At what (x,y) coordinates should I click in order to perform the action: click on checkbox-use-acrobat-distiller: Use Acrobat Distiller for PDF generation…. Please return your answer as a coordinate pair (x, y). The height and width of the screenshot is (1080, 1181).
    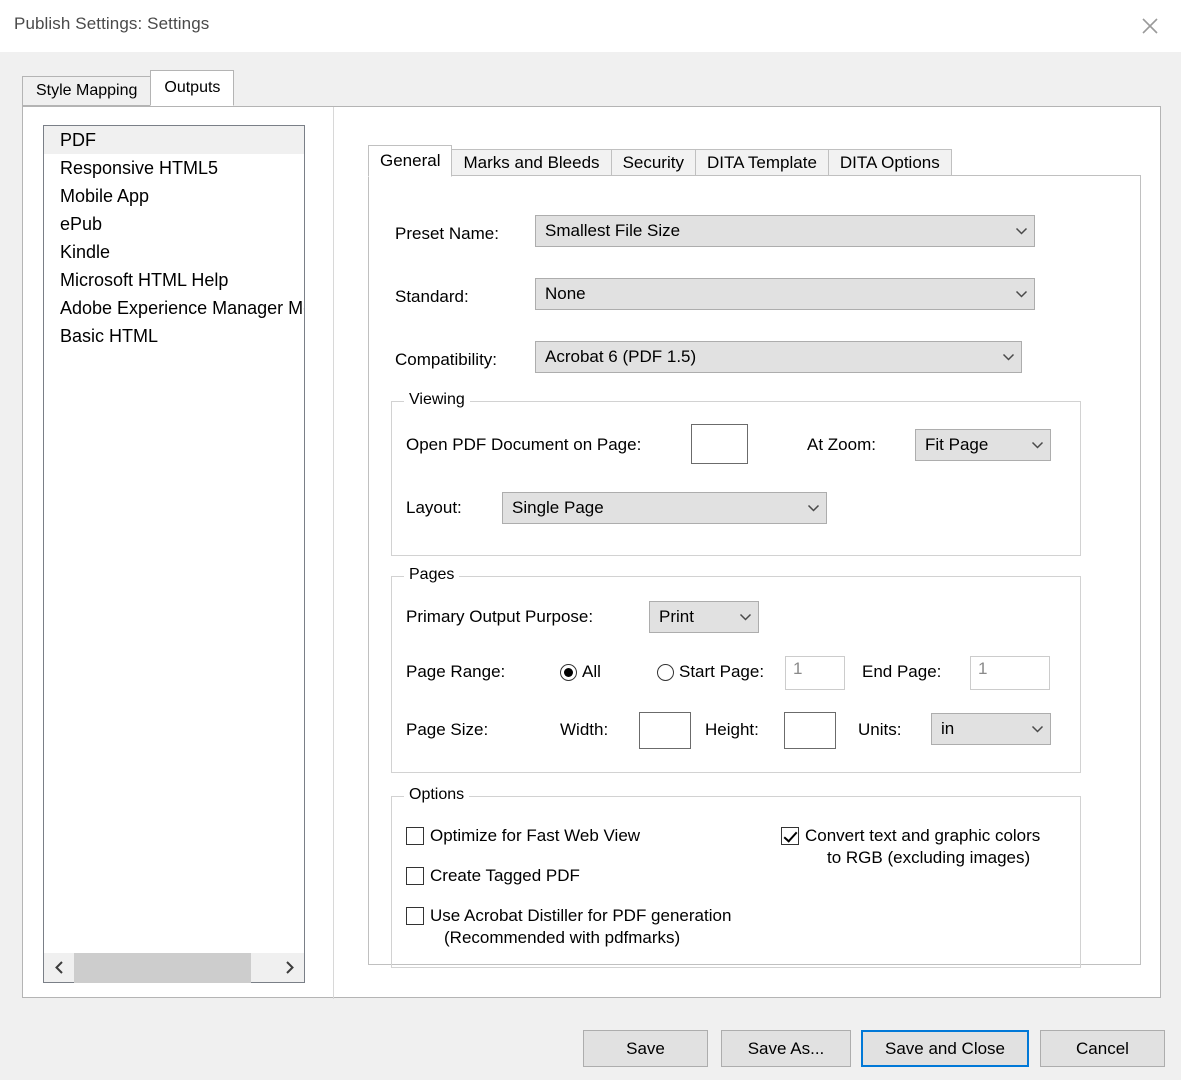
    Looking at the image, I should click on (568, 927).